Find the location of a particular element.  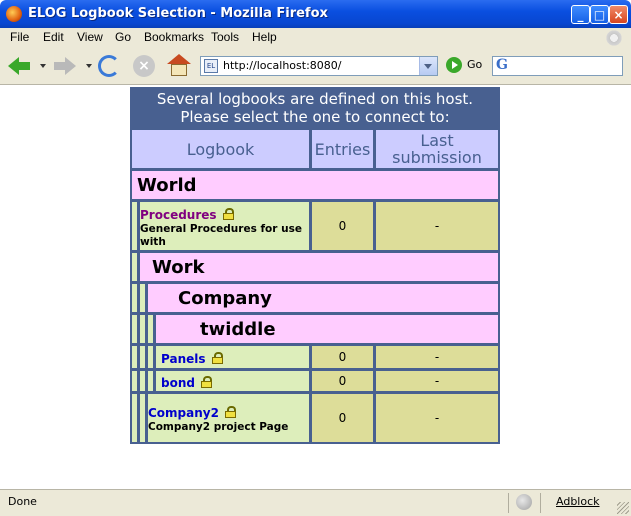

menu-bar: File Edit View Go Bookmarks Tools Help is located at coordinates (315, 38).